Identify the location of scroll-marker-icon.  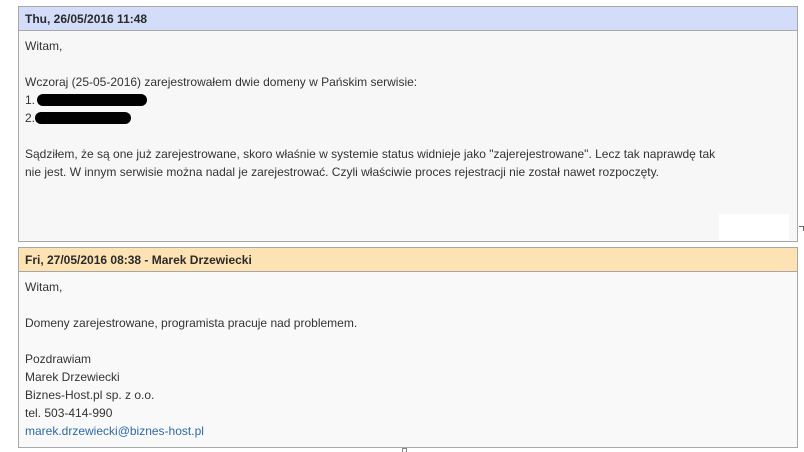
(404, 450).